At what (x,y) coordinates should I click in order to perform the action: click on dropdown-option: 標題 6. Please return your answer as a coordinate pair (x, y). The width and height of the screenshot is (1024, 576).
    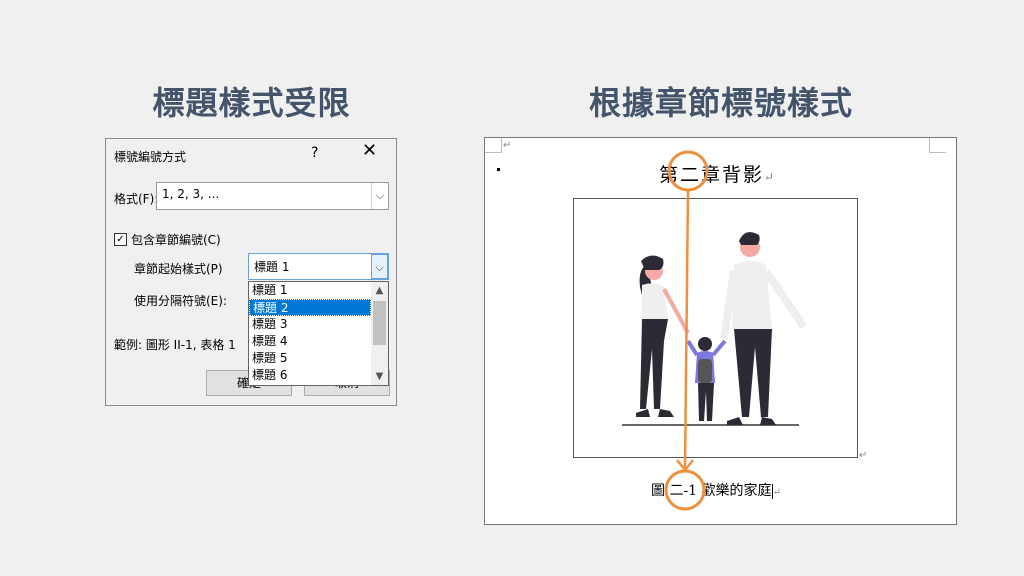
    Looking at the image, I should click on (310, 375).